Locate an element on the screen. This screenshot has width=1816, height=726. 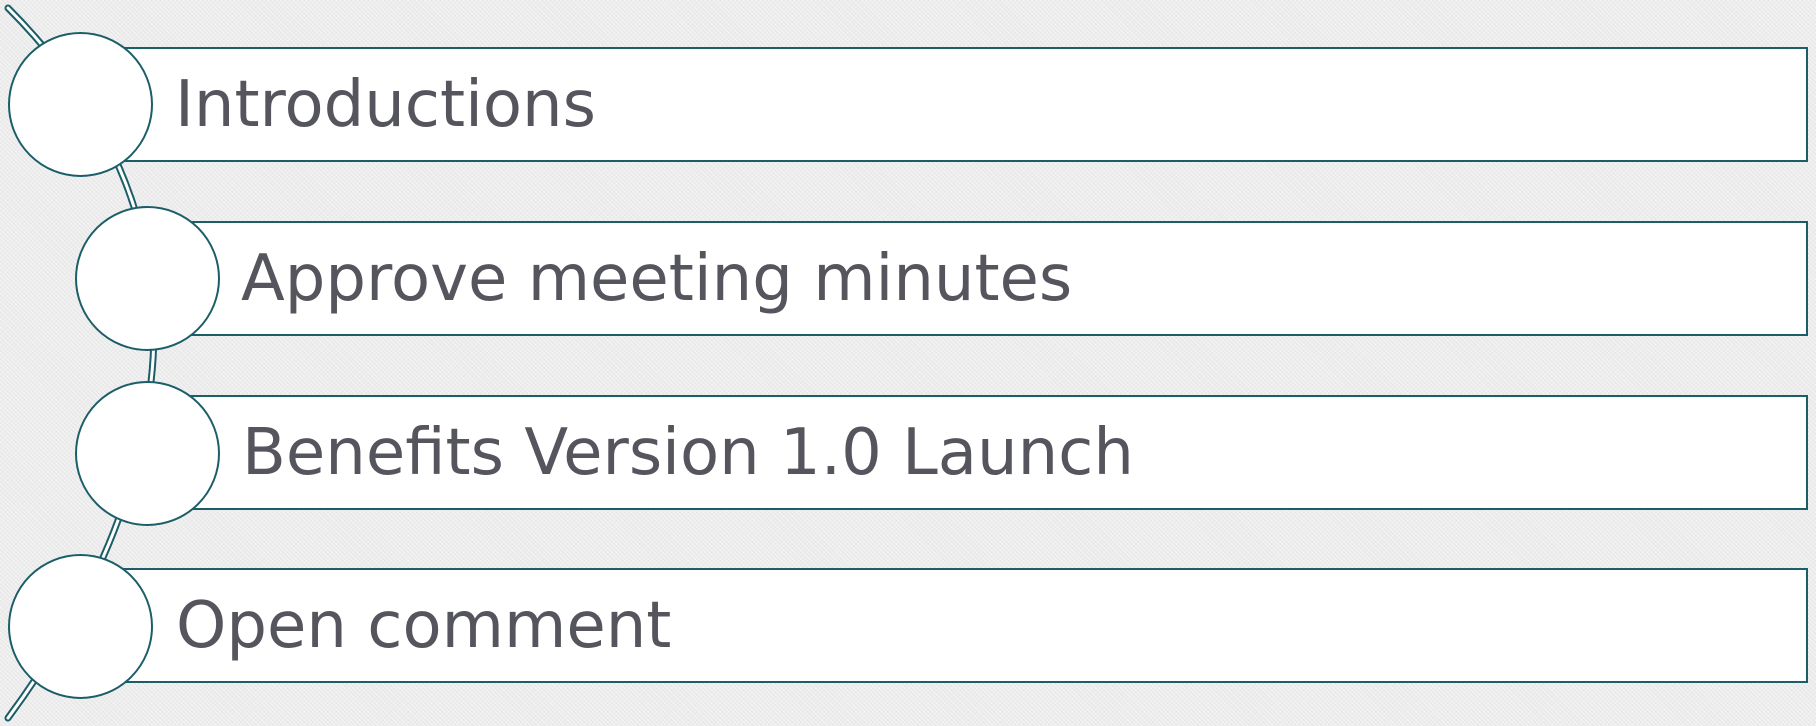
agenda-item-label: Introductions is located at coordinates (385, 104).